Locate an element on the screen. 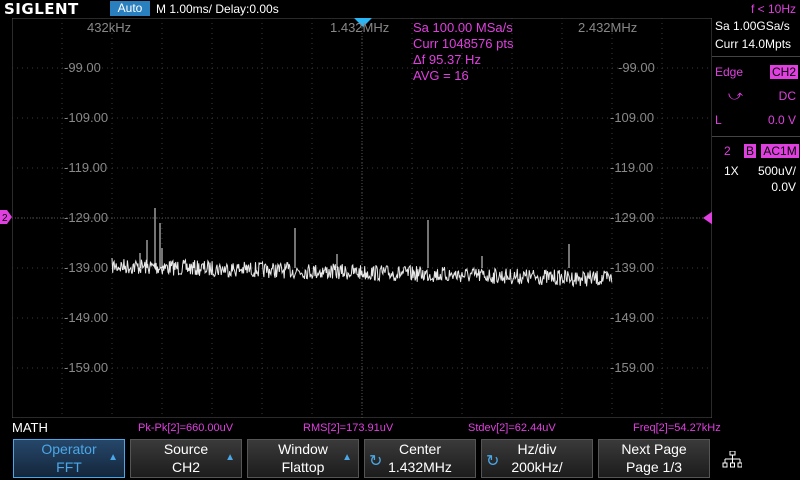  measure-freq: Freq[2]=54.27kHz is located at coordinates (677, 428).